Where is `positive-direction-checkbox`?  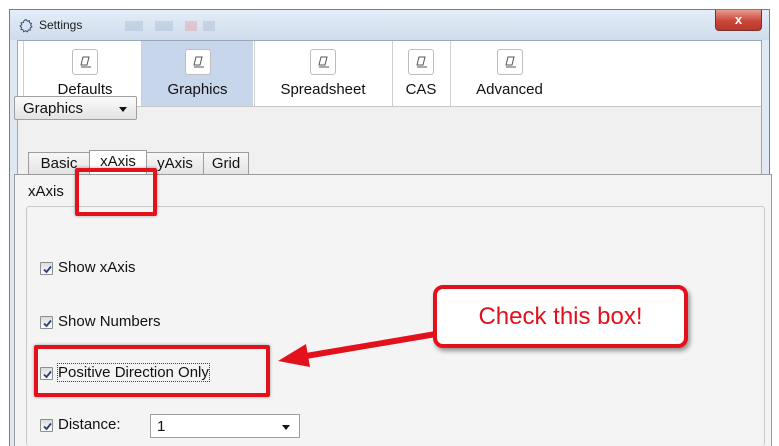 positive-direction-checkbox is located at coordinates (46, 373).